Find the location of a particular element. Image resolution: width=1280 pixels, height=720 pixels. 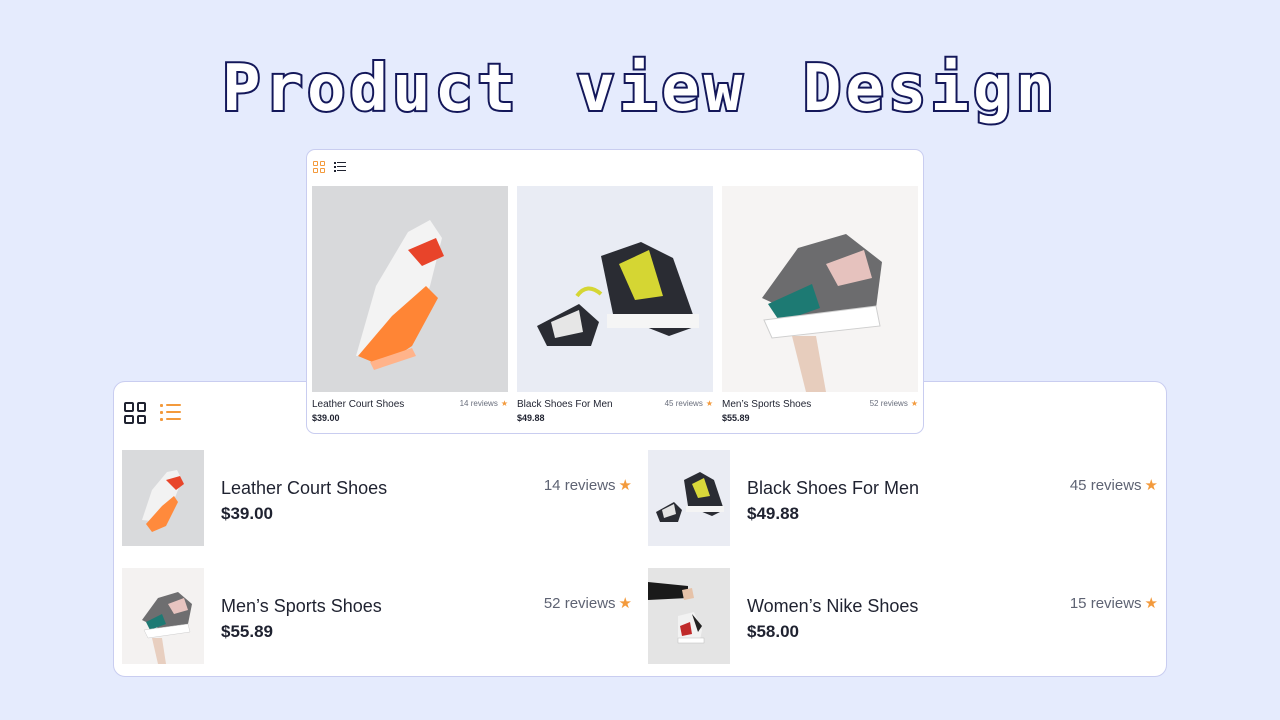

grid-item: Leather Court Shoes $39.00 14 reviews ★ is located at coordinates (410, 304).